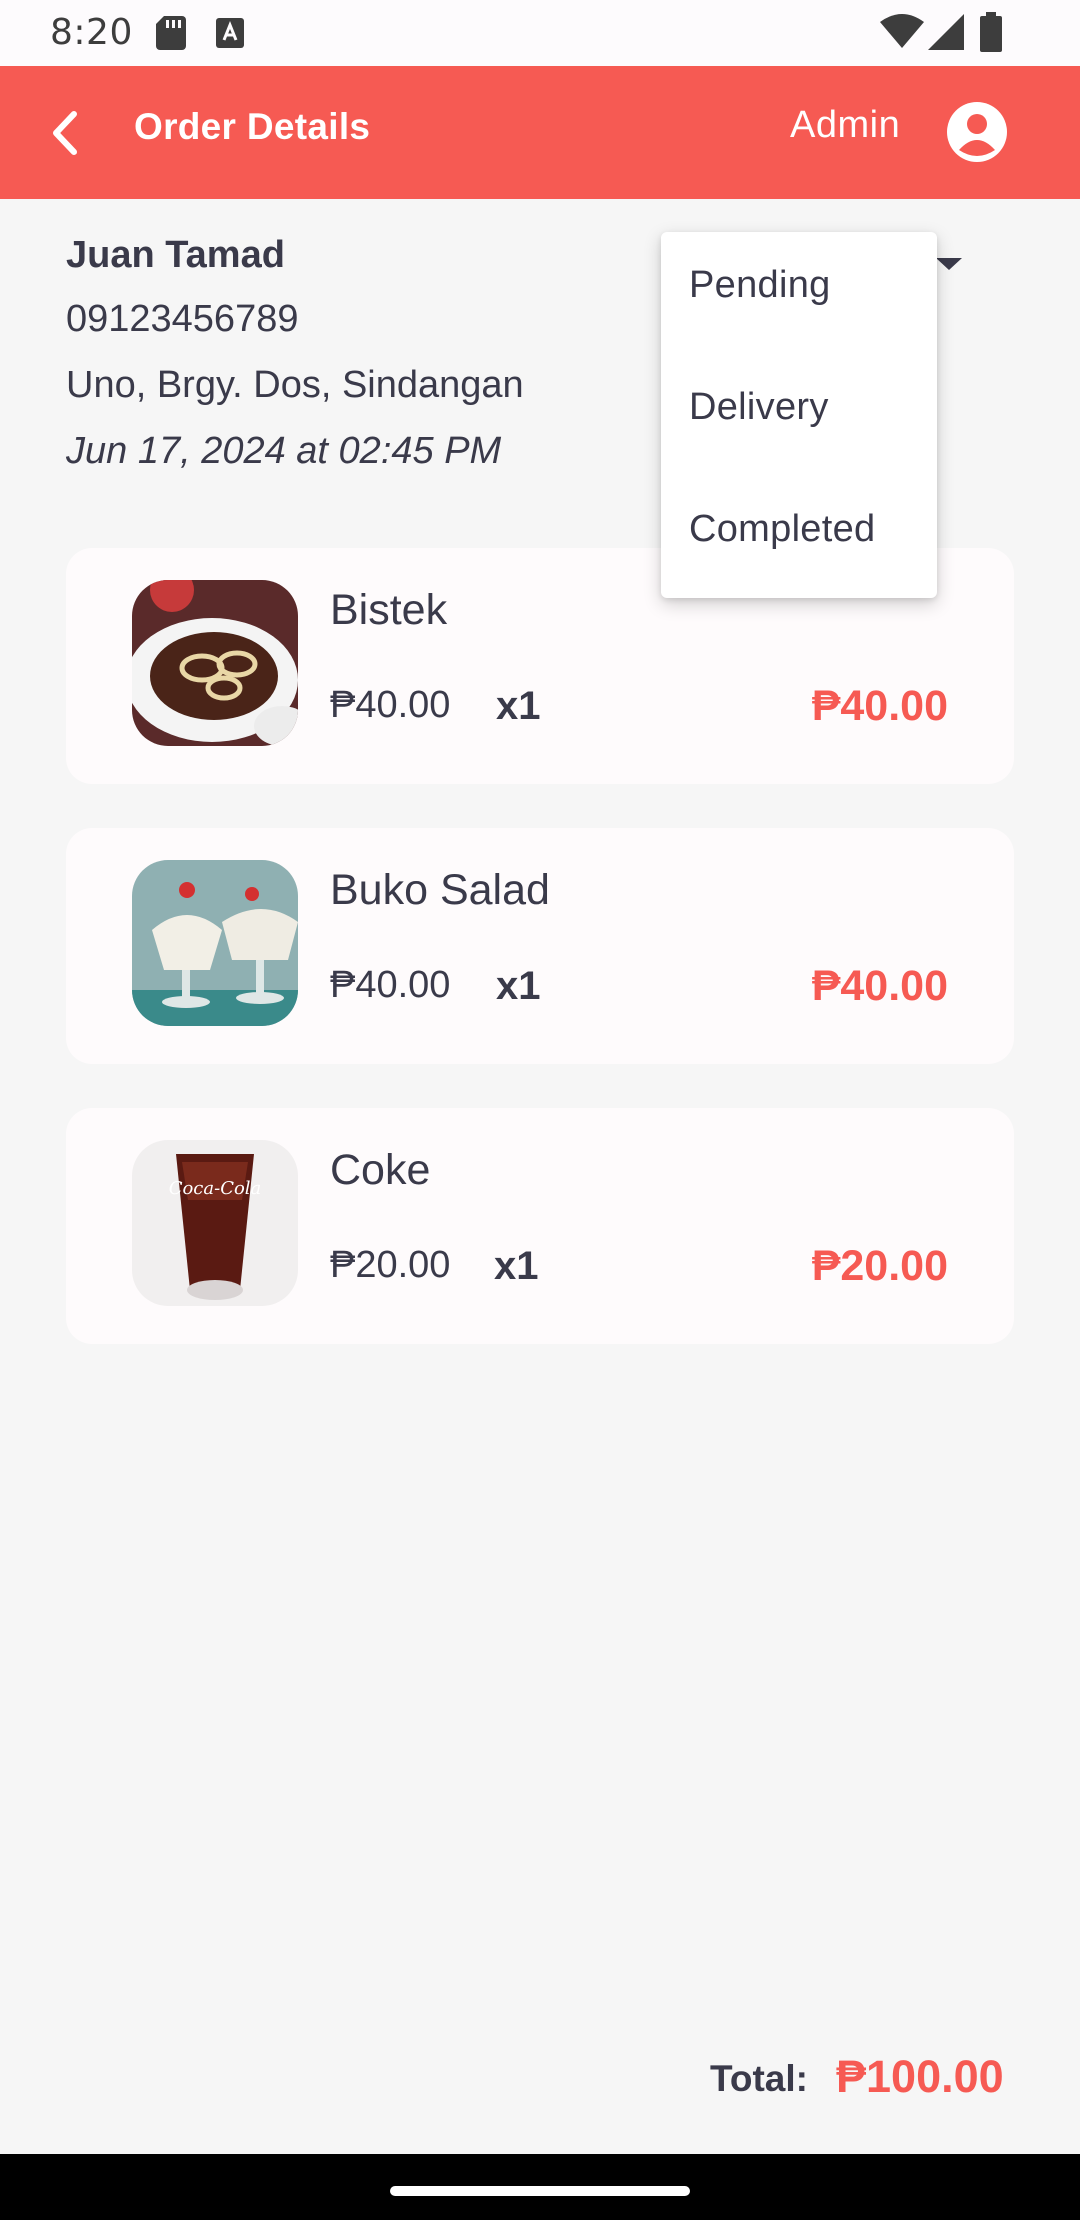 Image resolution: width=1080 pixels, height=2220 pixels. Describe the element at coordinates (215, 1223) in the screenshot. I see `coke-image: Coca-Cola` at that location.